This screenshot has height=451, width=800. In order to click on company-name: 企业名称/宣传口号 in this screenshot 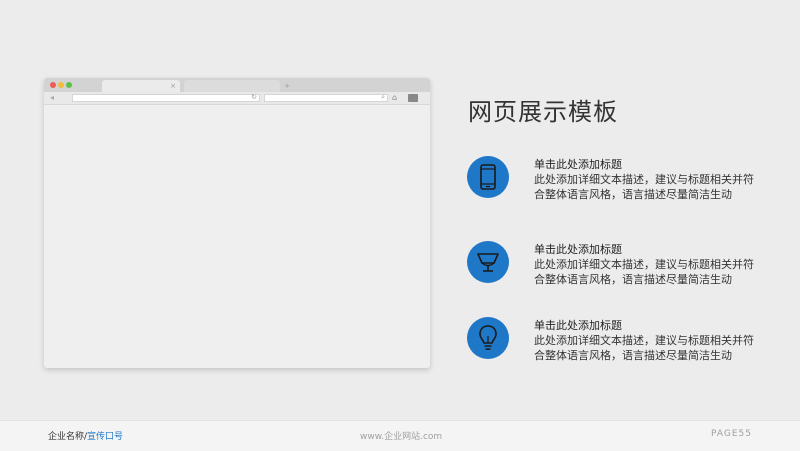, I will do `click(85, 435)`.